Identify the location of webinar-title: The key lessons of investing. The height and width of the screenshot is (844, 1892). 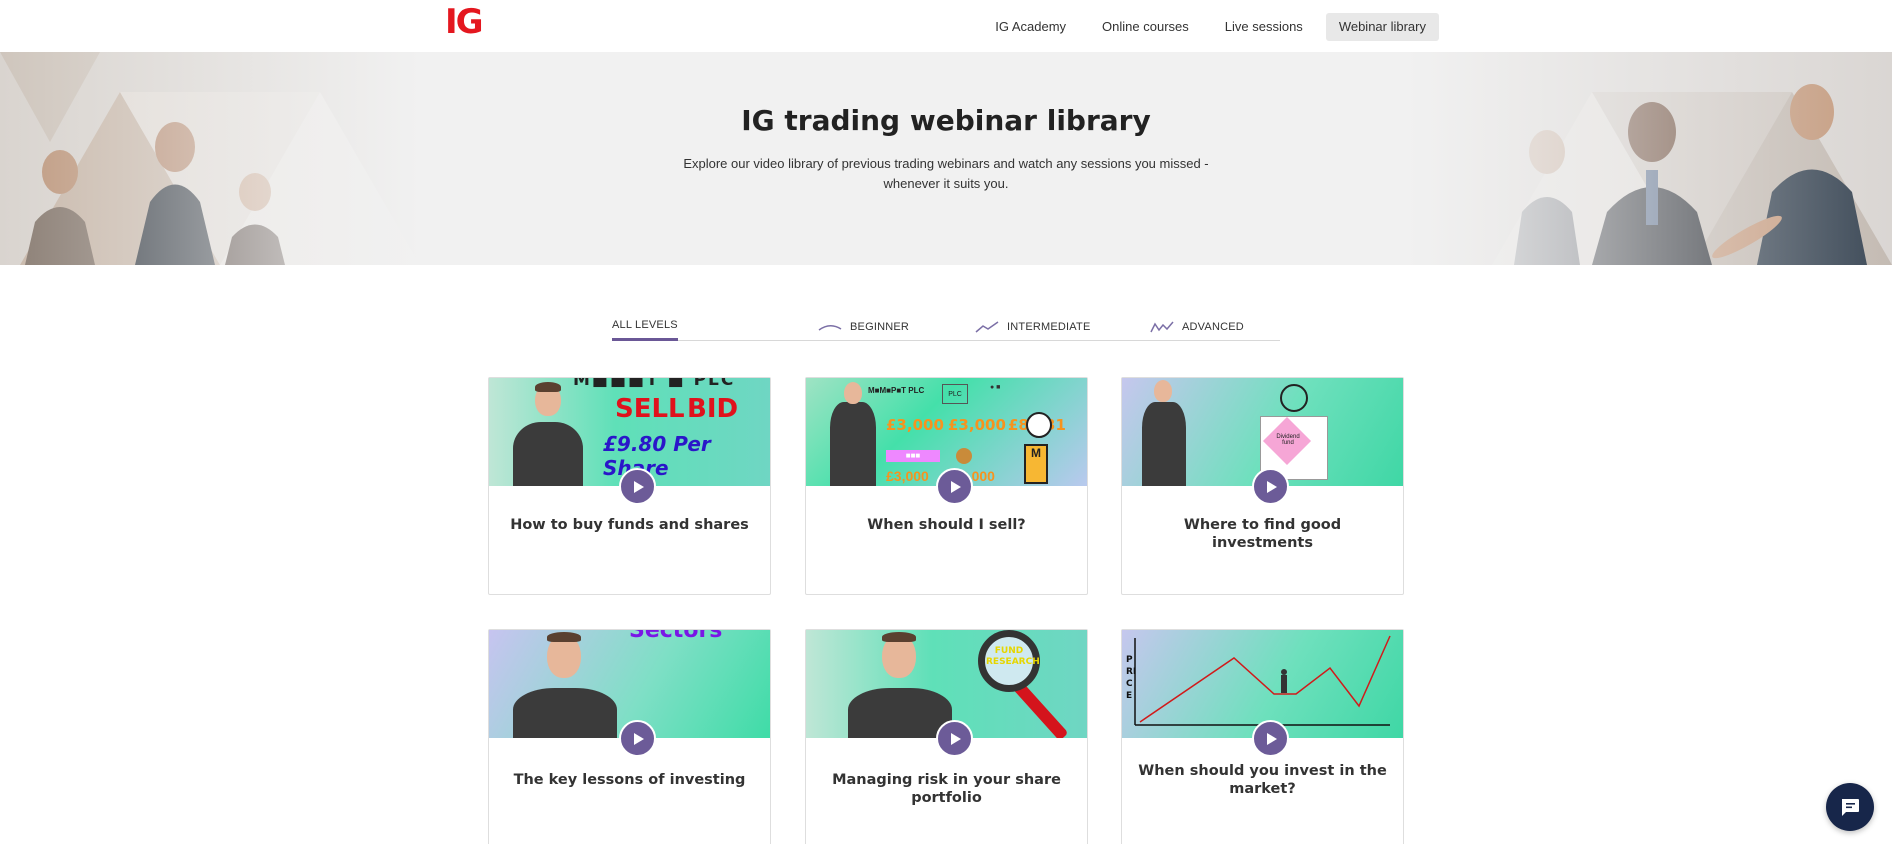
(629, 780).